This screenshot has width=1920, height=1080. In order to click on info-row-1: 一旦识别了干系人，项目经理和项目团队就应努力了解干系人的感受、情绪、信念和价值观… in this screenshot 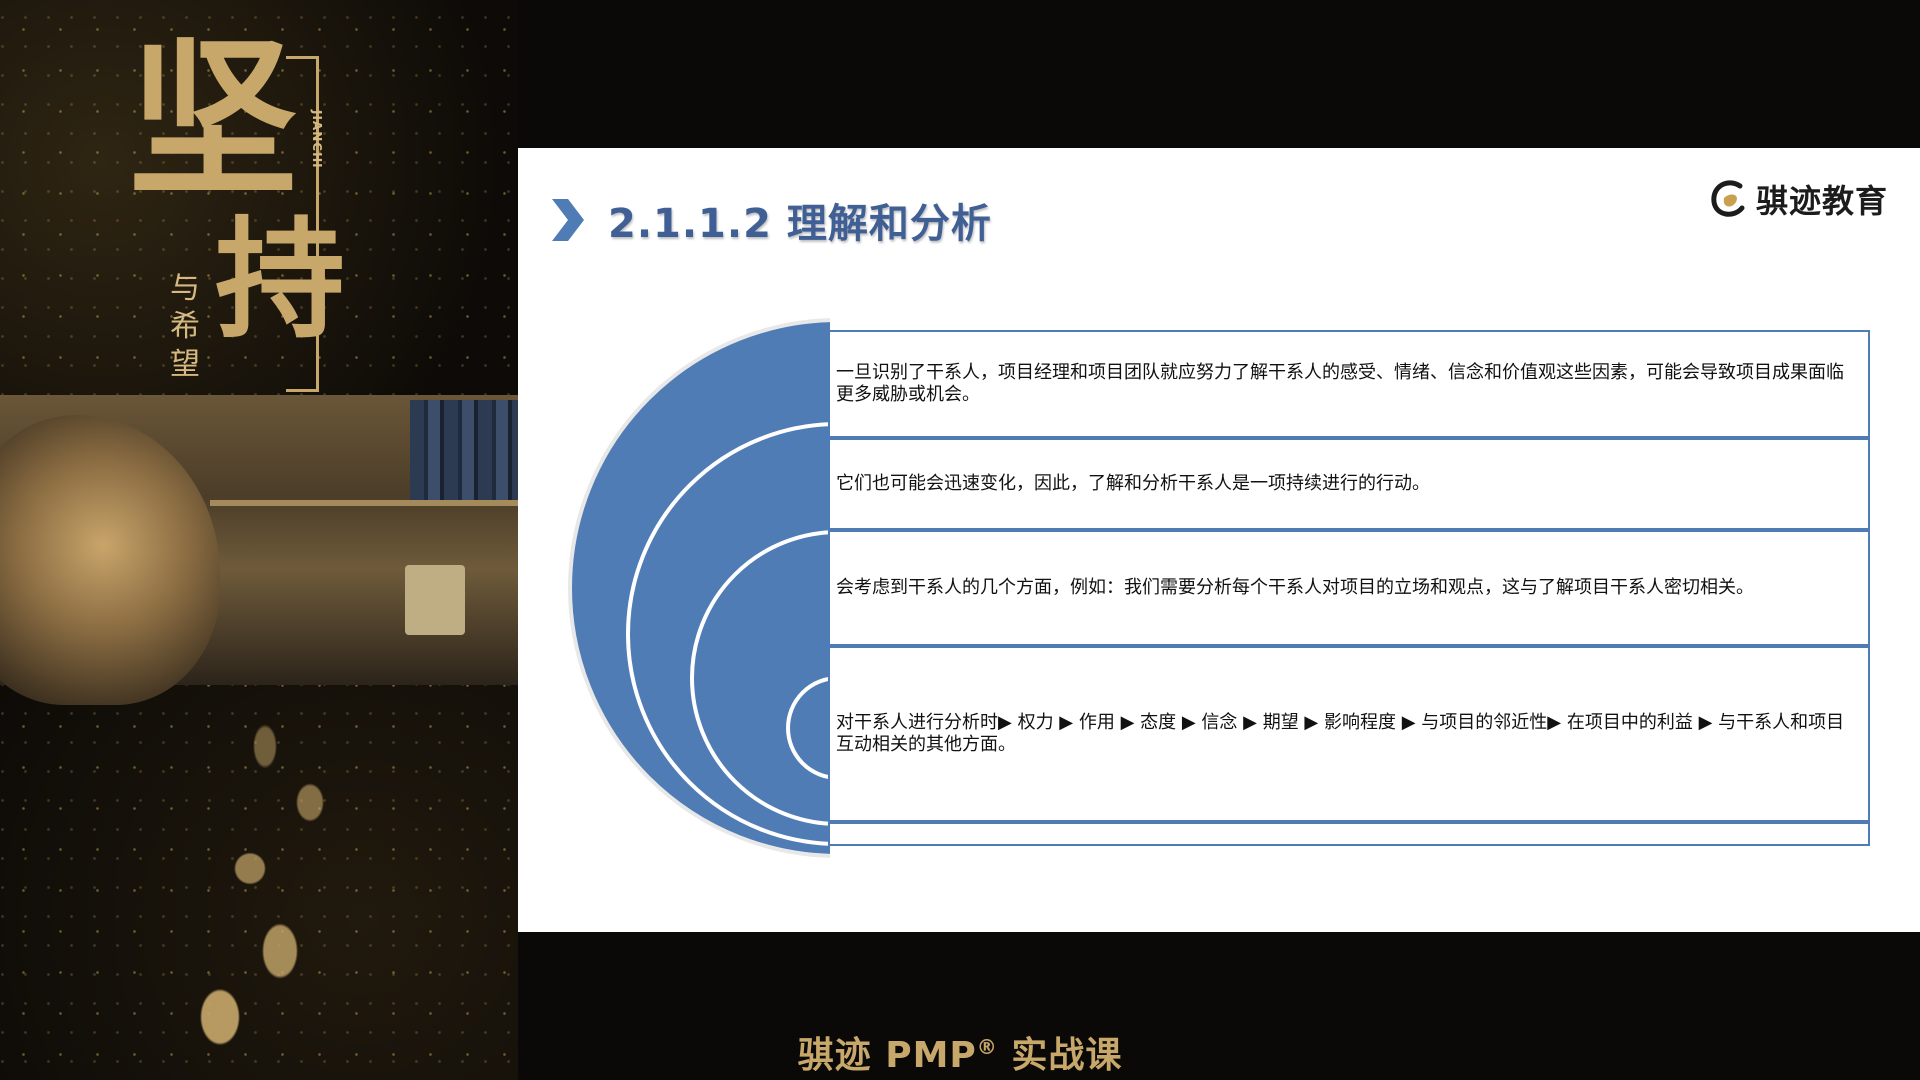, I will do `click(1349, 384)`.